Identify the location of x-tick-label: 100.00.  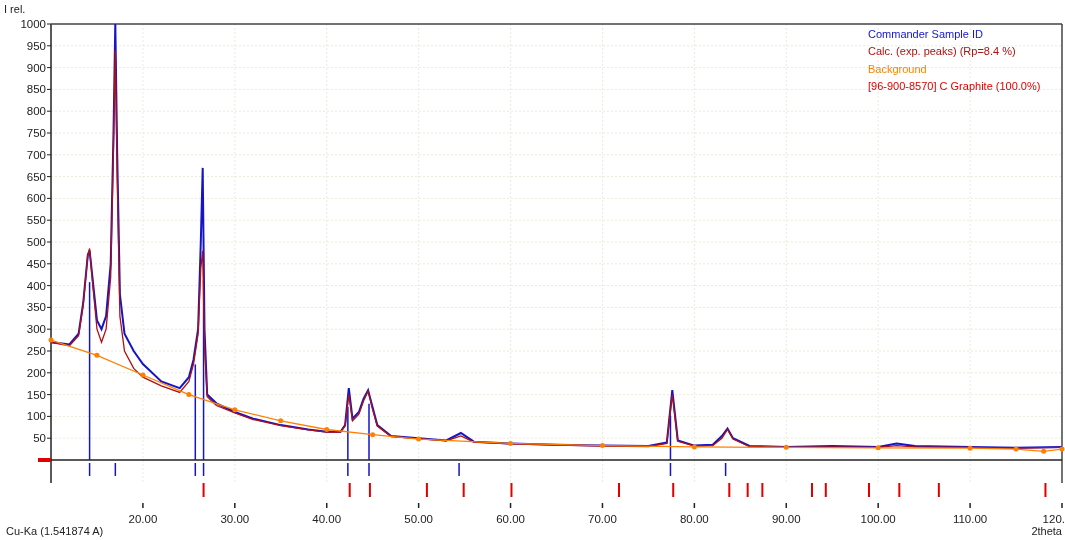
(878, 519).